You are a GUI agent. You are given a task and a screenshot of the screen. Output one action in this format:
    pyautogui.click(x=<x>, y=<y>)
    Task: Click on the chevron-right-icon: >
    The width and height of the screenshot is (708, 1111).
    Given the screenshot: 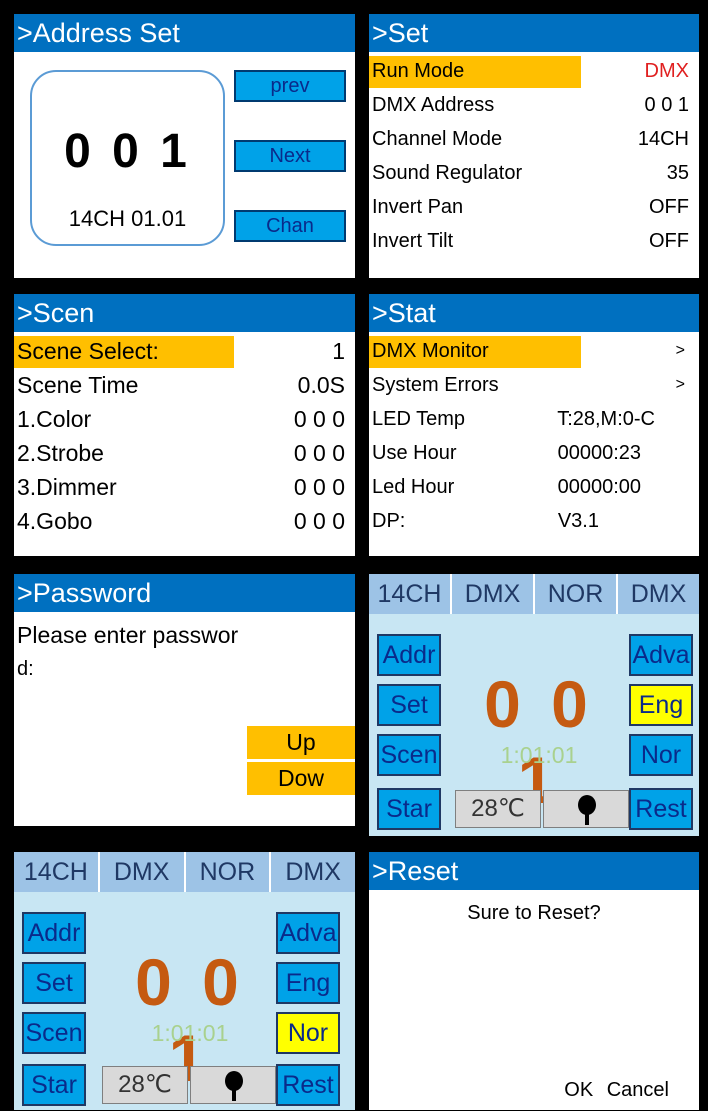 What is the action you would take?
    pyautogui.click(x=680, y=350)
    